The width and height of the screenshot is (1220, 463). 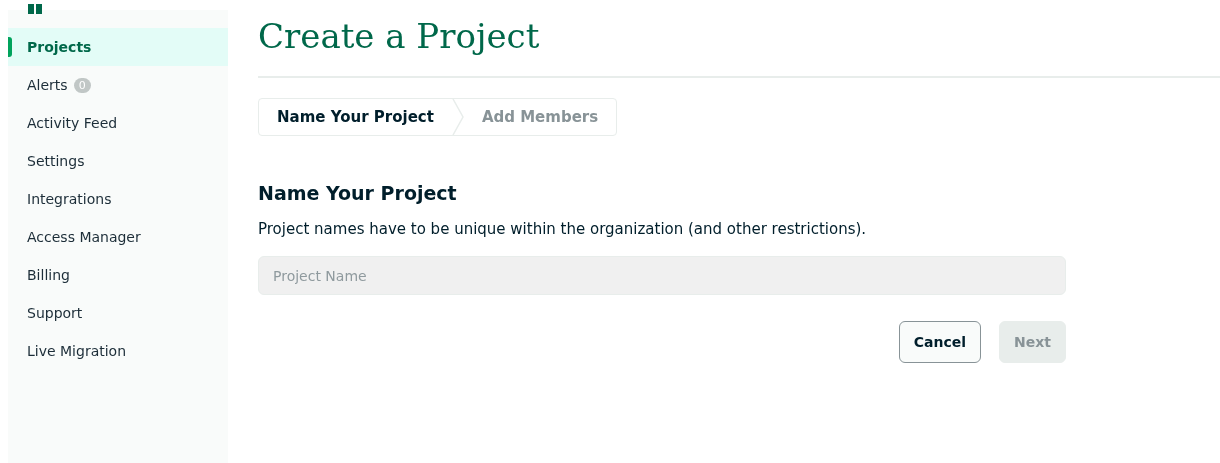 What do you see at coordinates (940, 342) in the screenshot?
I see `cancel-button: Cancel` at bounding box center [940, 342].